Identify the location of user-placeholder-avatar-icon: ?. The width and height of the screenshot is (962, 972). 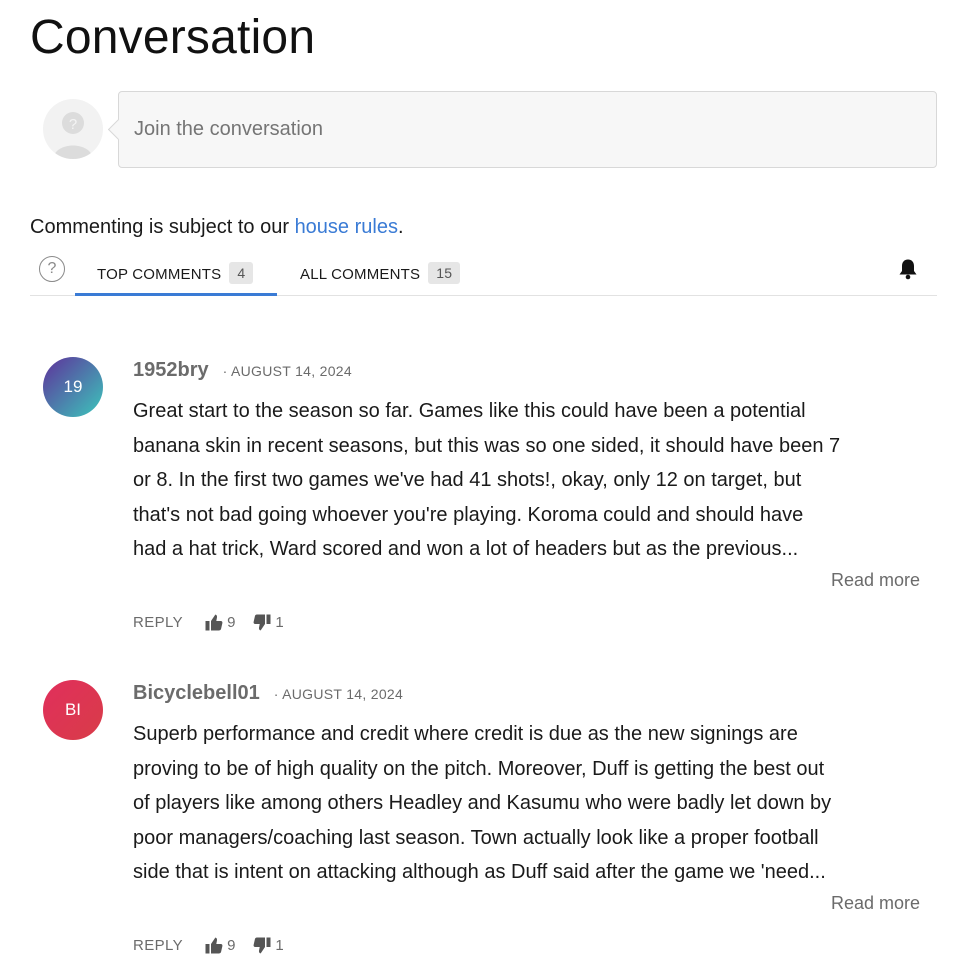
(73, 129).